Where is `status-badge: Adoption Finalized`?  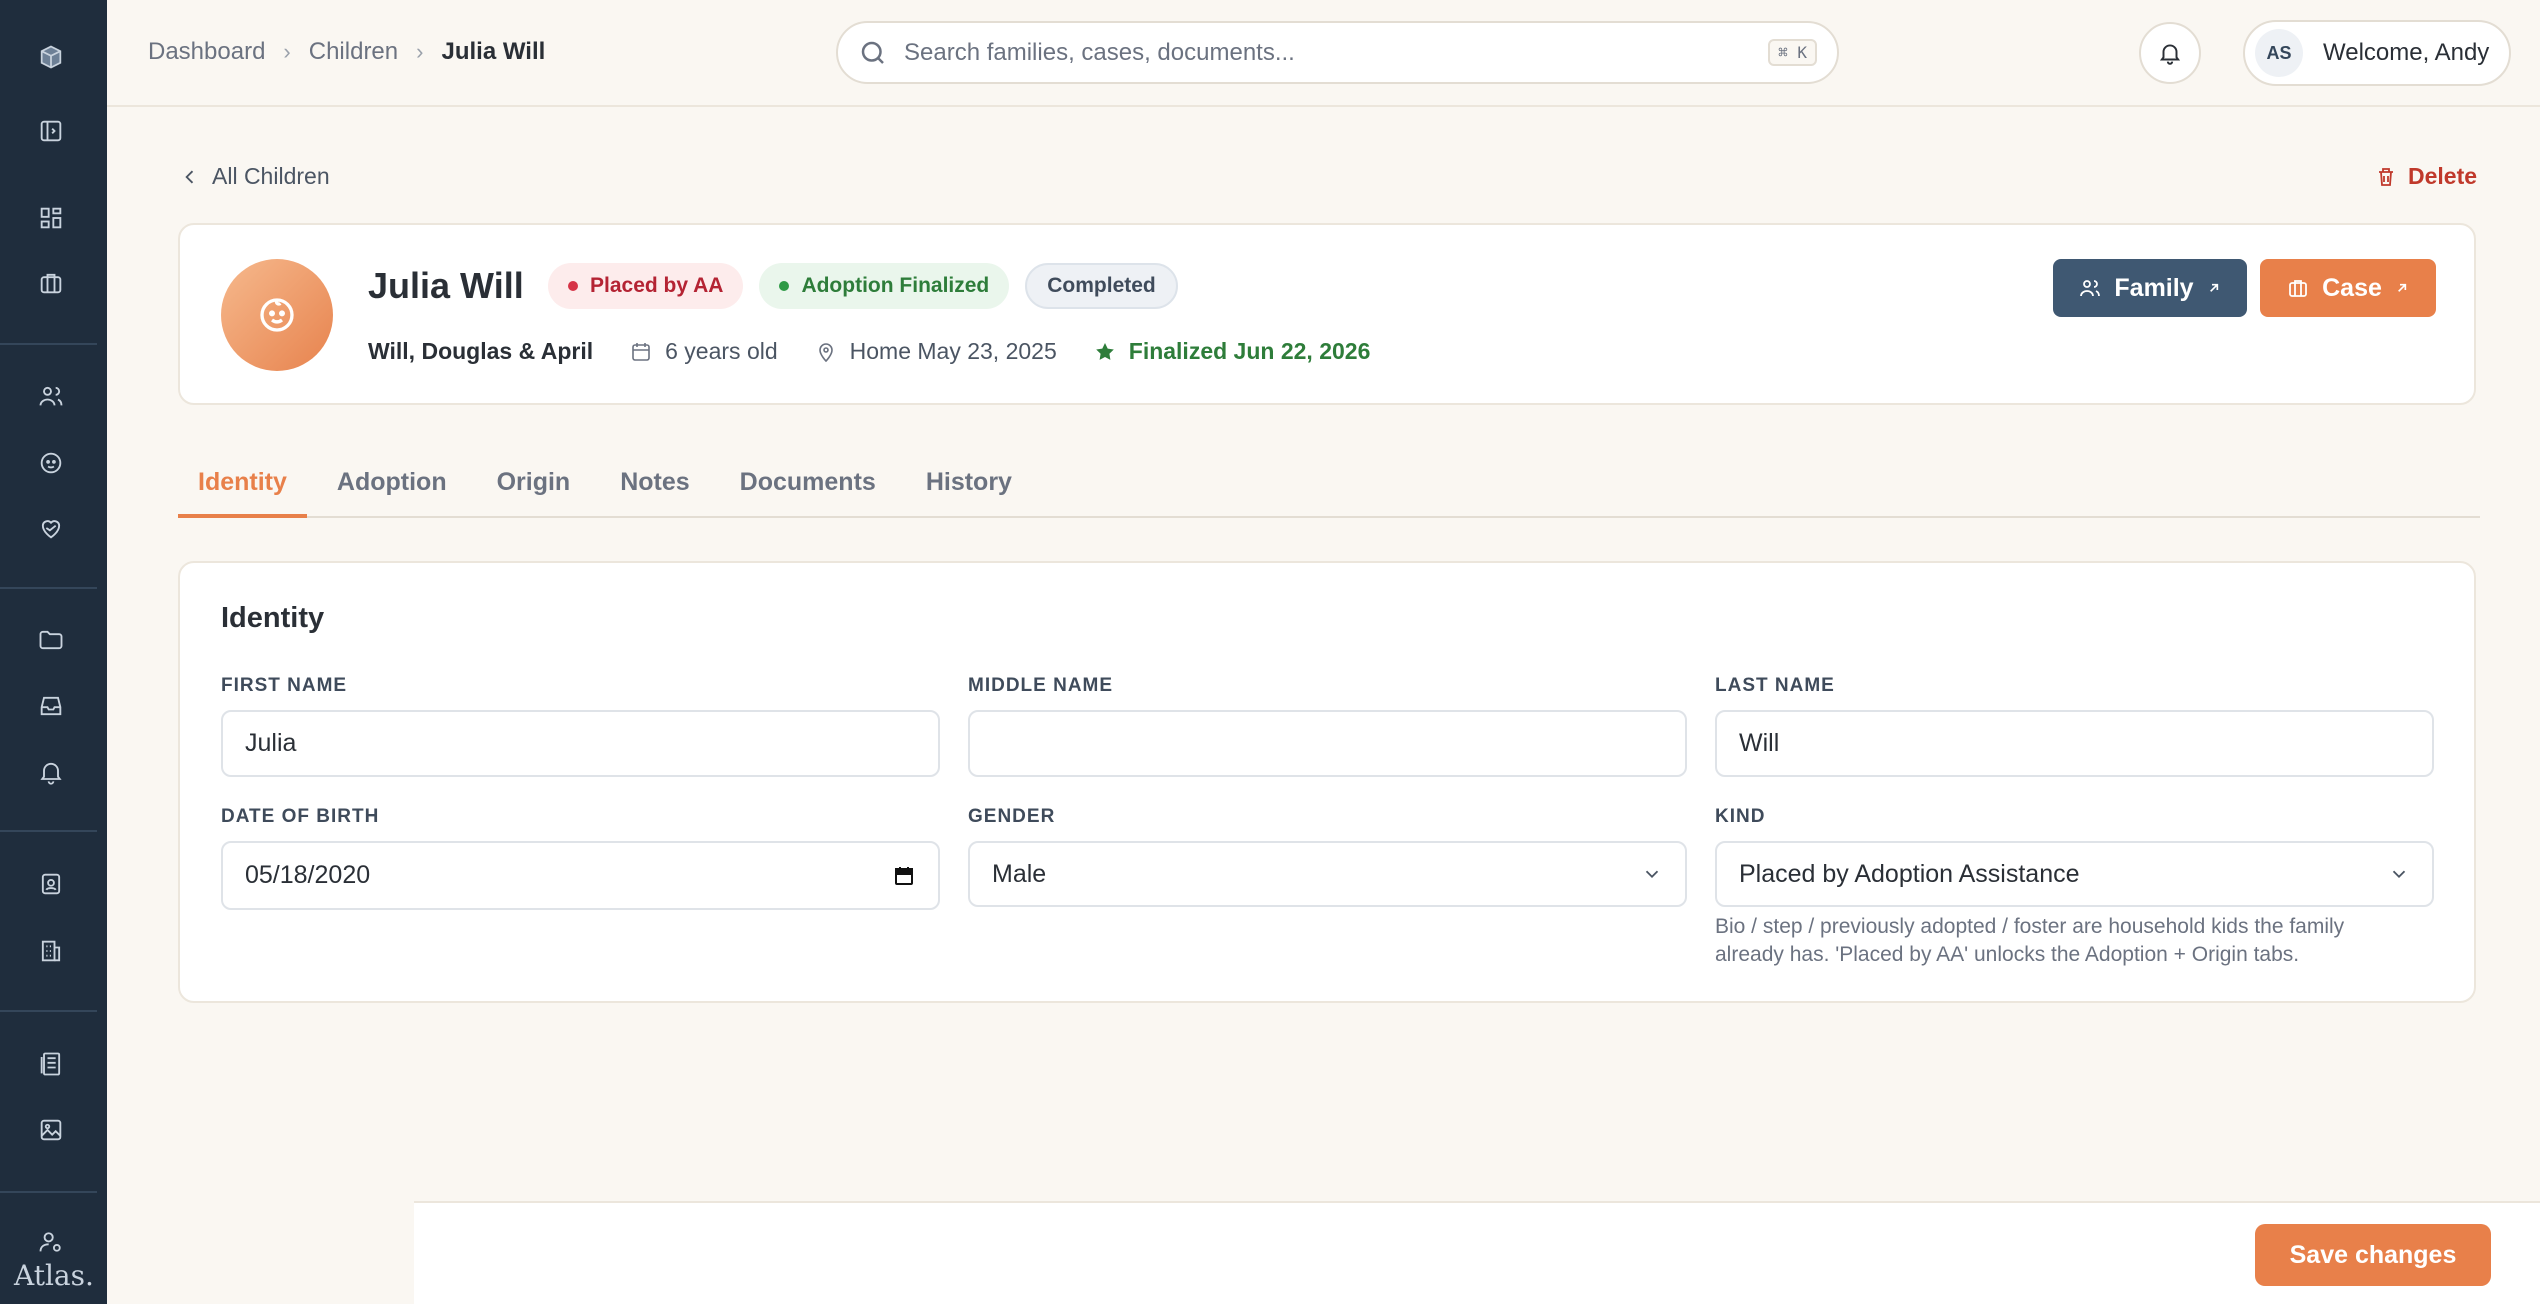 status-badge: Adoption Finalized is located at coordinates (884, 286).